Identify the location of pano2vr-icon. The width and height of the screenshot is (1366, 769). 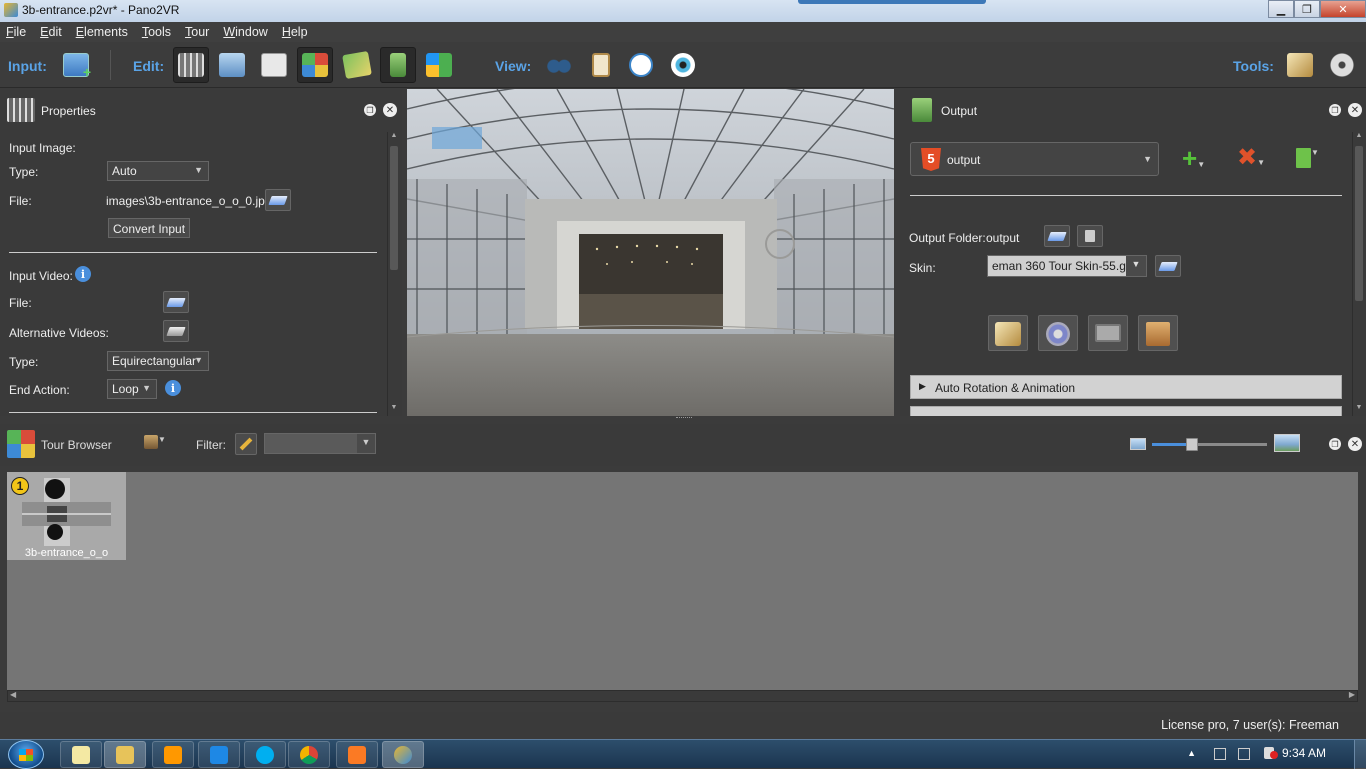
(403, 754).